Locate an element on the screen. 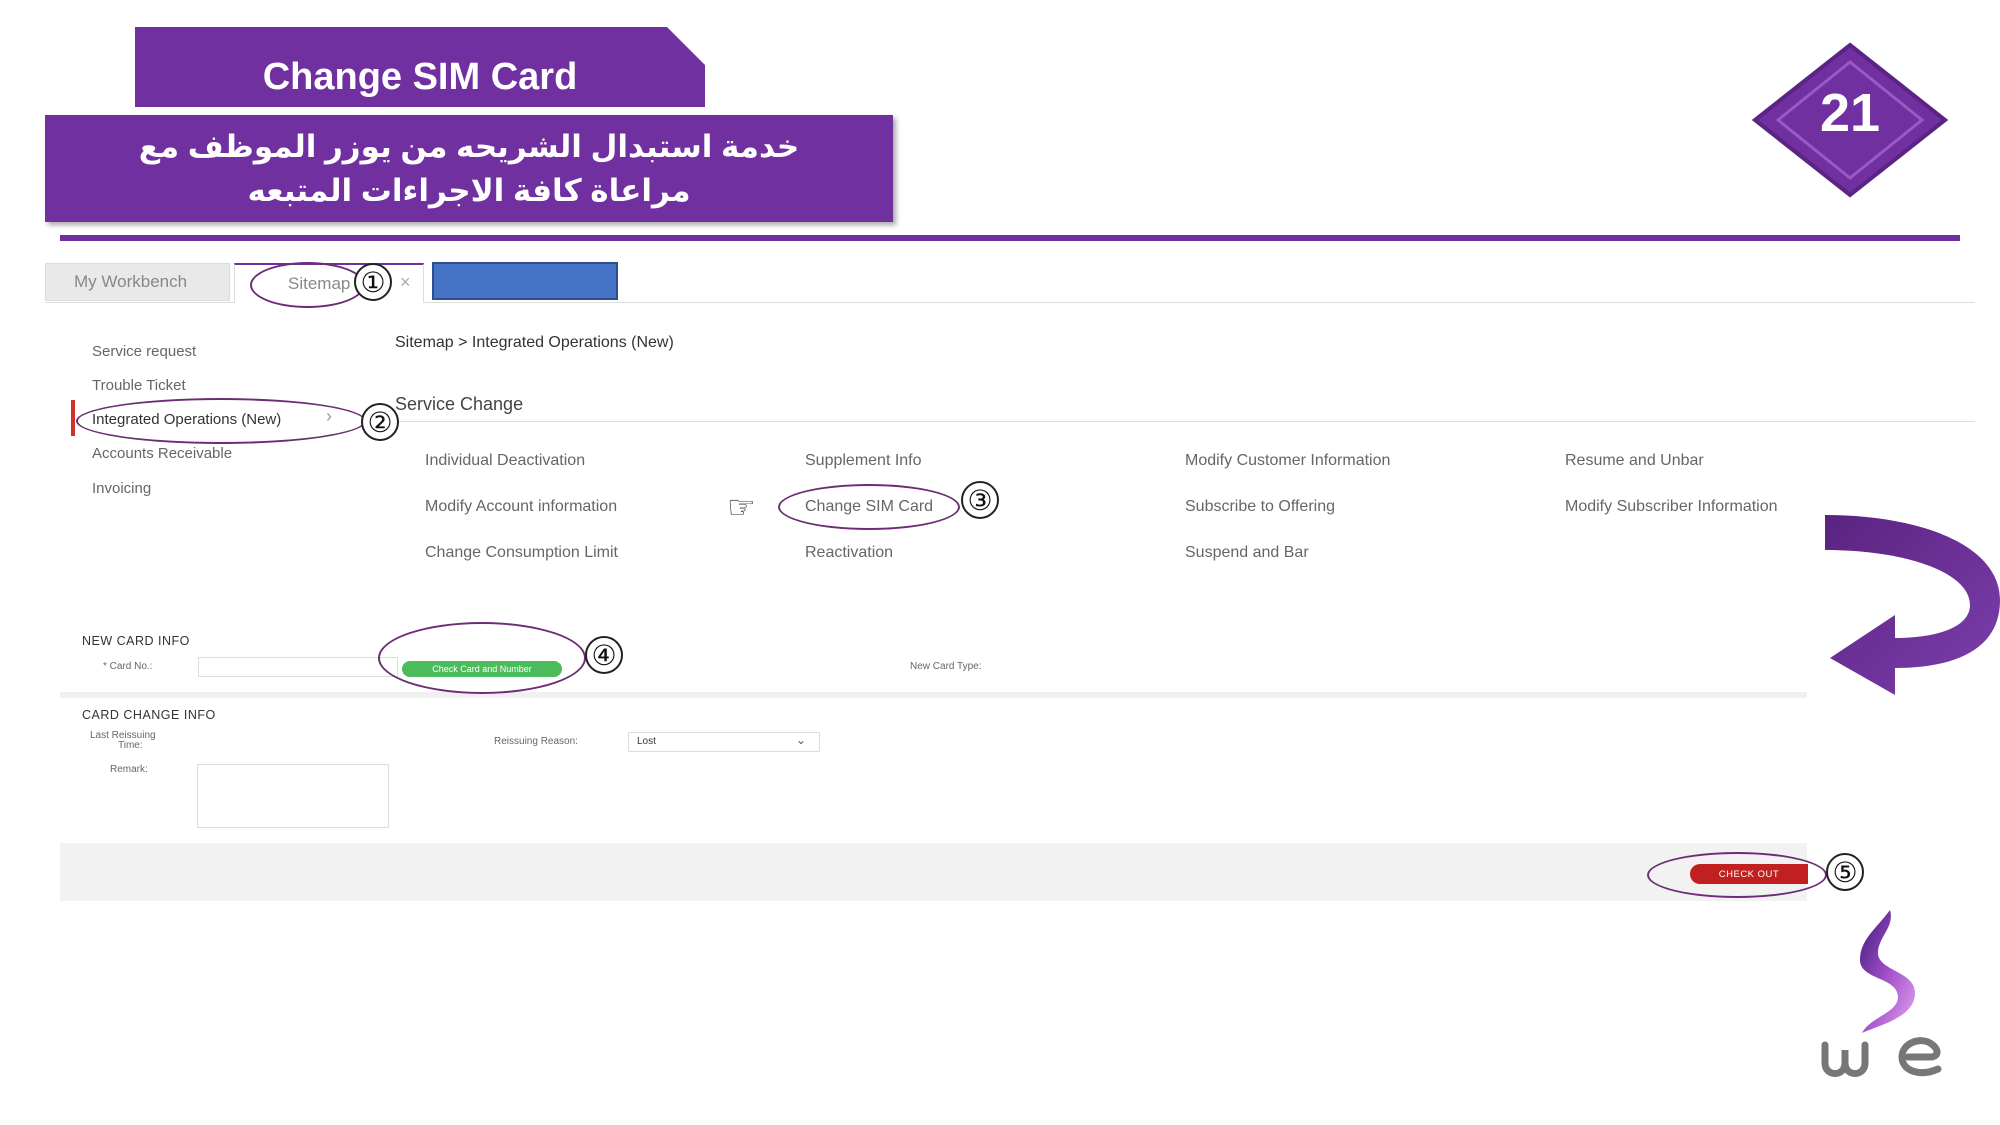  new-card-info-header: NEW CARD INFO is located at coordinates (136, 641).